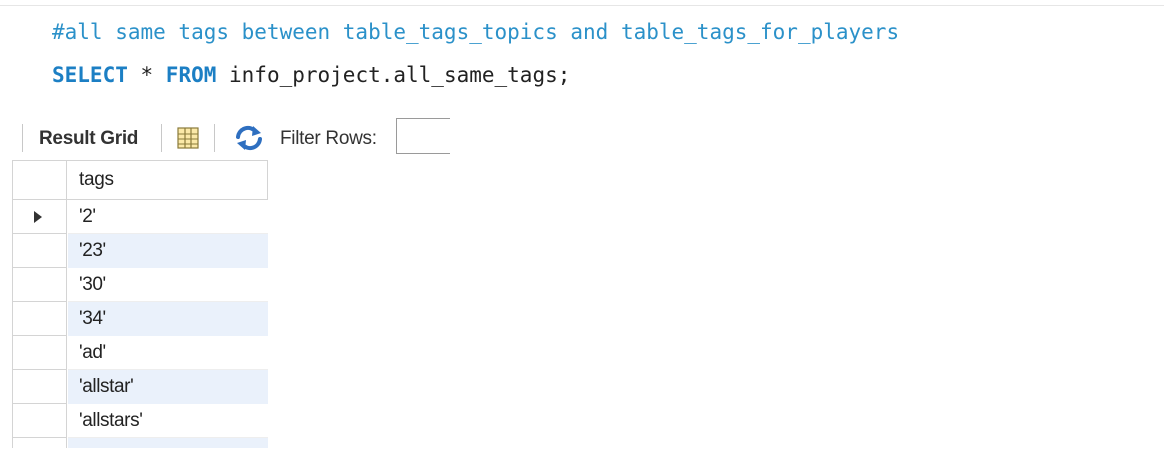 The width and height of the screenshot is (1164, 450). I want to click on query-target: info_project.all_same_tags;, so click(393, 75).